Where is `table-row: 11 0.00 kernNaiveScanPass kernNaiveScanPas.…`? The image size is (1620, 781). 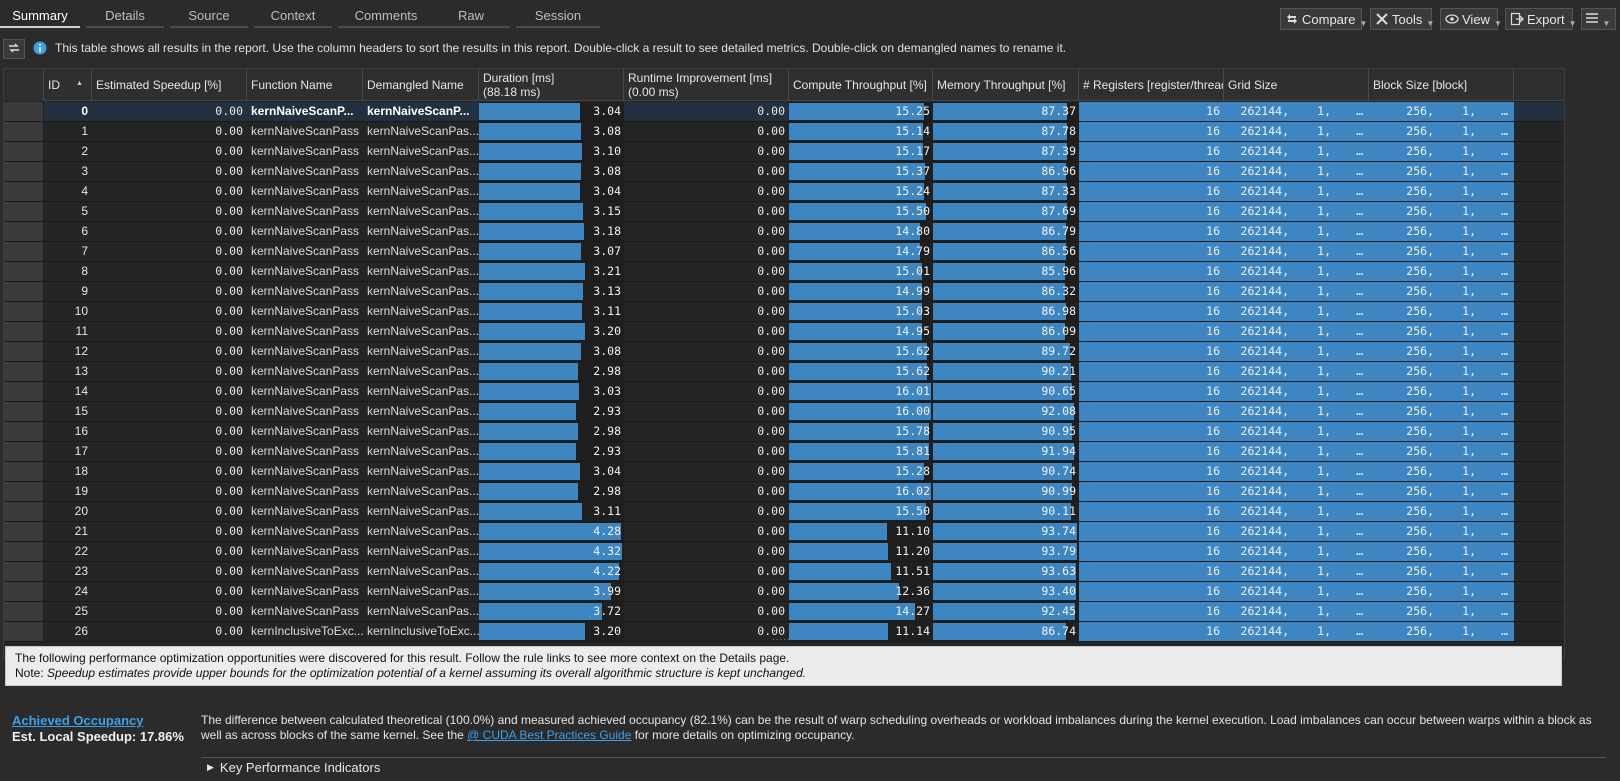 table-row: 11 0.00 kernNaiveScanPass kernNaiveScanPas.… is located at coordinates (784, 332).